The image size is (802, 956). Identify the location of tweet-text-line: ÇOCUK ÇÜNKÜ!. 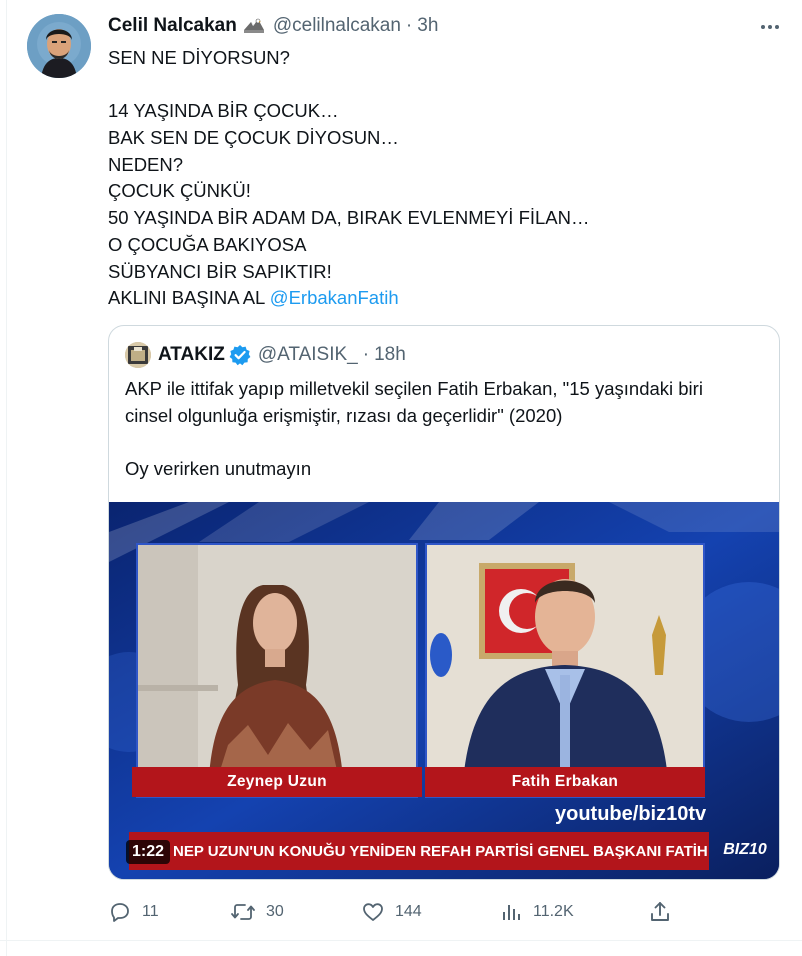
(179, 191).